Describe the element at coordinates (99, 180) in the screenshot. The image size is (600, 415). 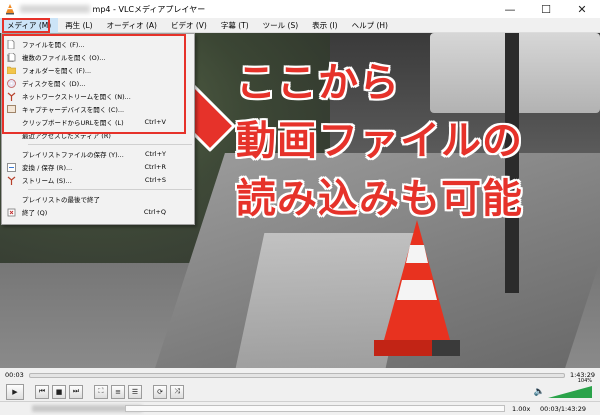
I see `menu-item-stream: ストリーム (S)... Ctrl+S` at that location.